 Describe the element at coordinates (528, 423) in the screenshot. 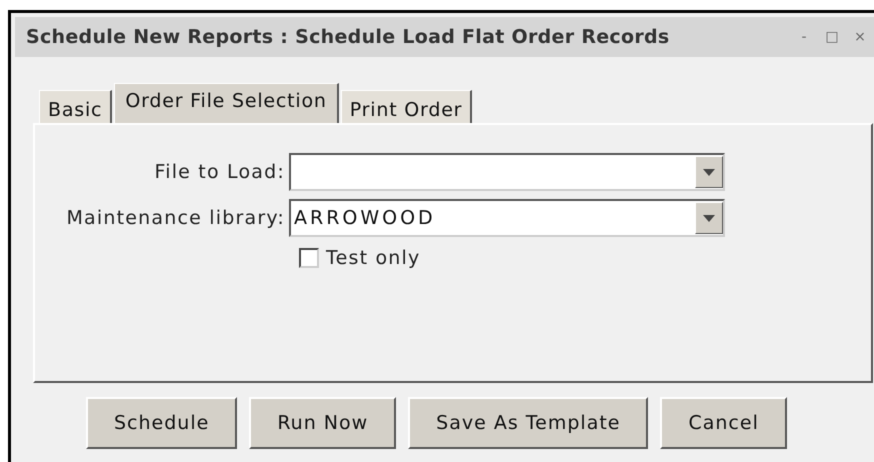

I see `dialog-button: Save As Template` at that location.